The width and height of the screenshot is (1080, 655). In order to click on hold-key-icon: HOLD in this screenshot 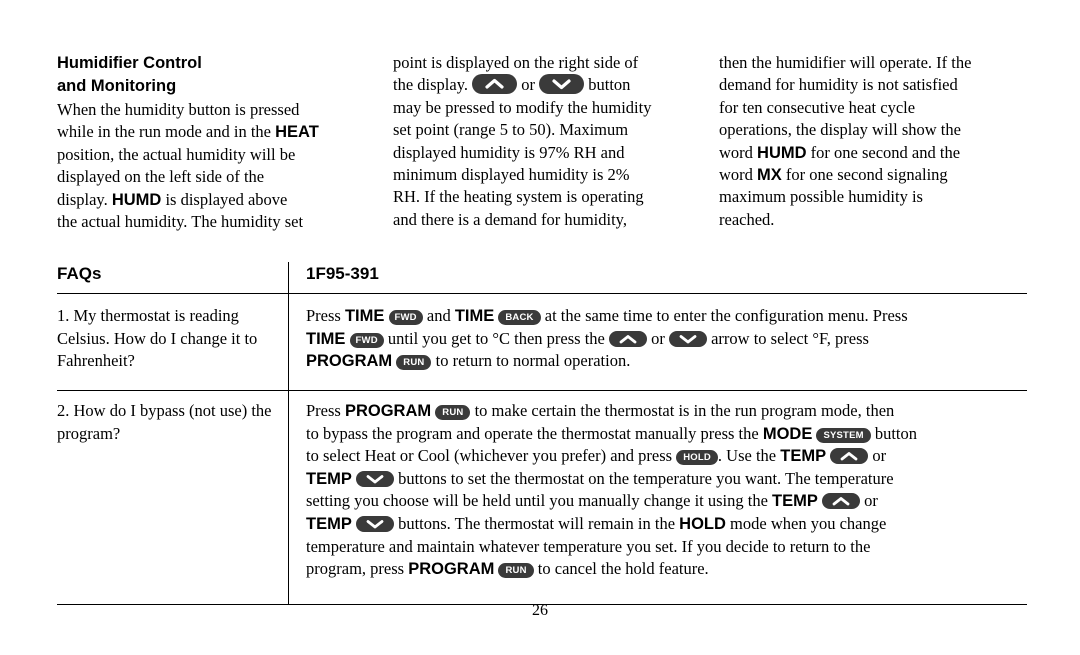, I will do `click(697, 458)`.